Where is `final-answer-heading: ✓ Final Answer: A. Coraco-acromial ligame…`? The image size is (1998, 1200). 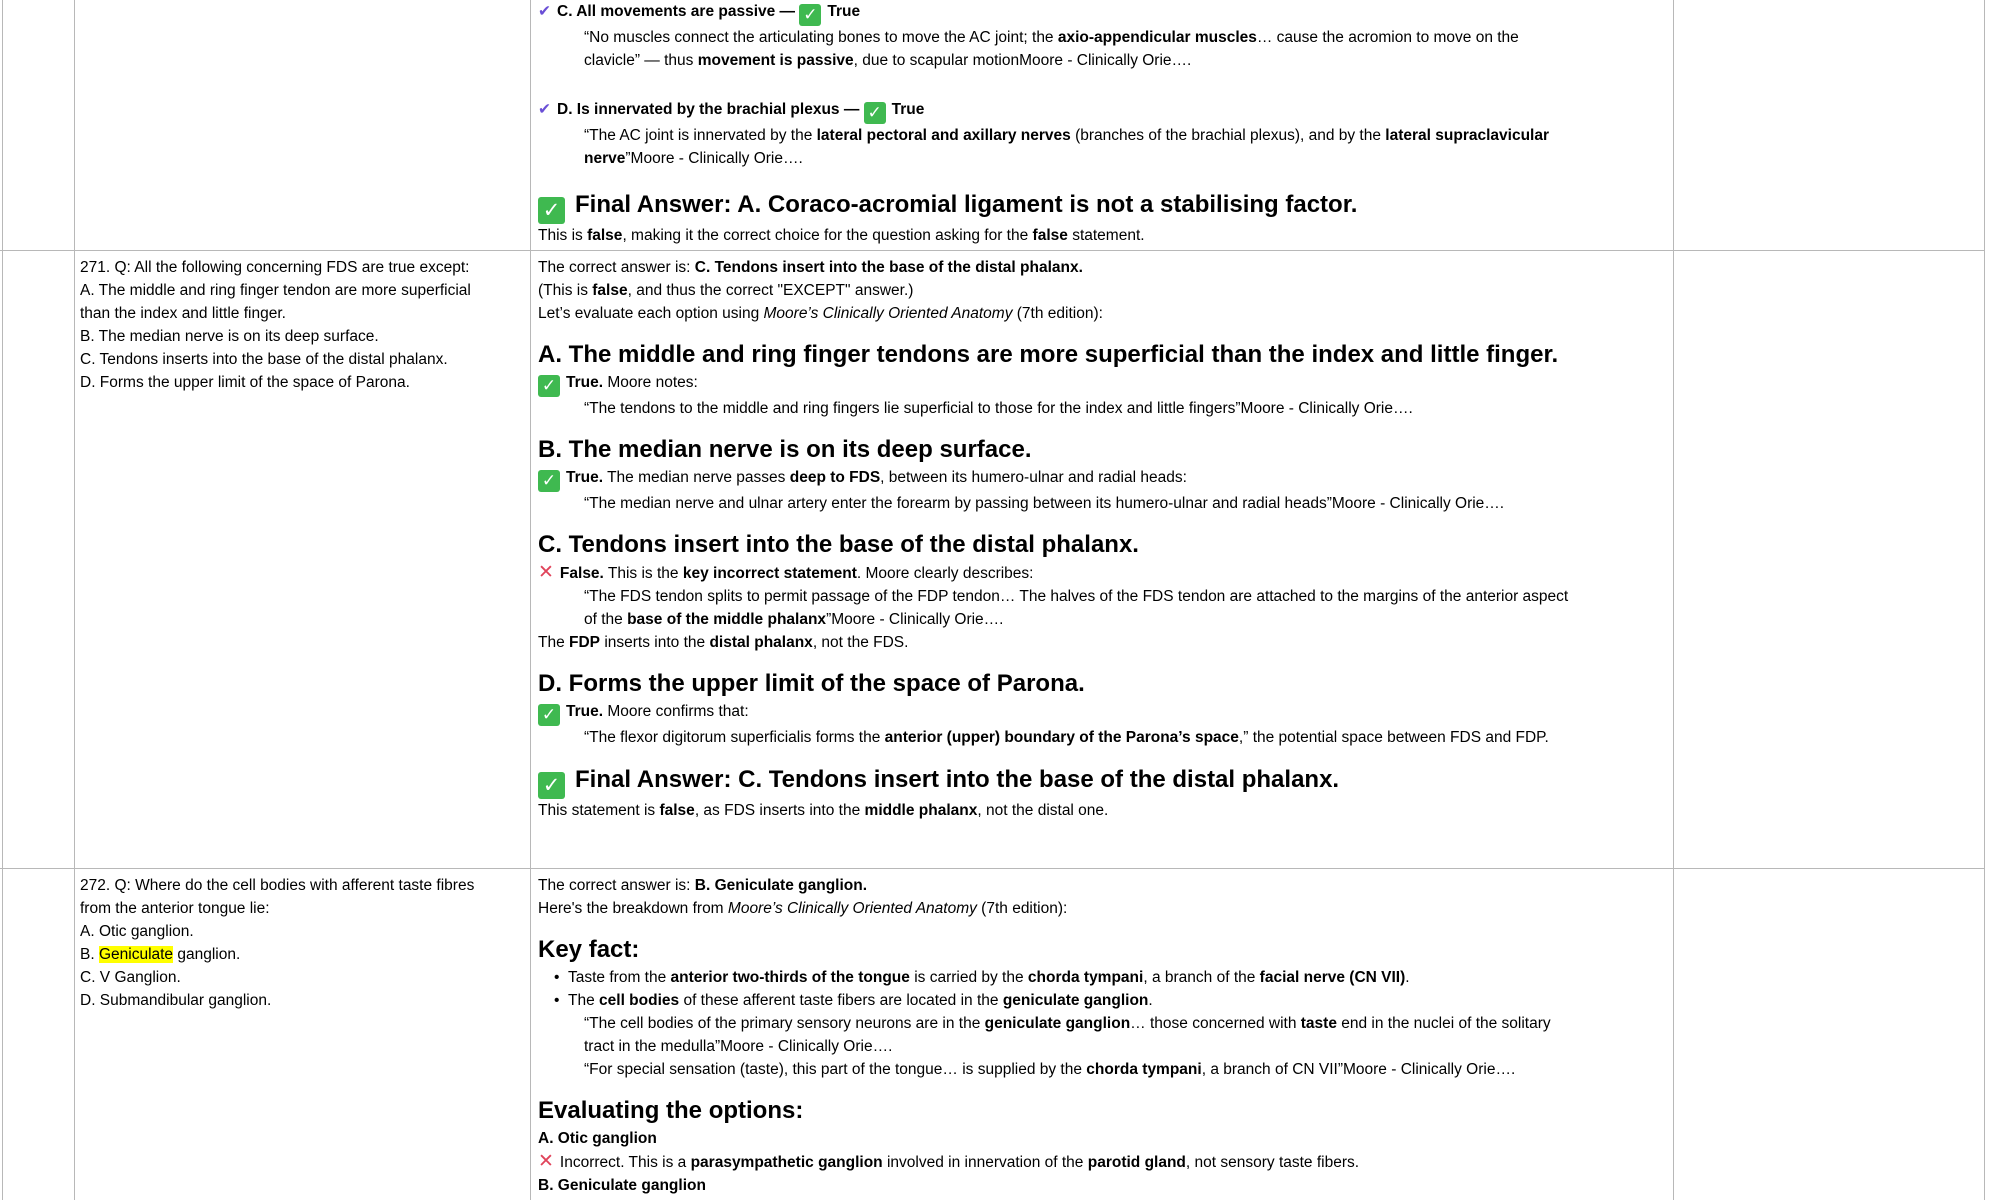 final-answer-heading: ✓ Final Answer: A. Coraco-acromial ligame… is located at coordinates (1102, 206).